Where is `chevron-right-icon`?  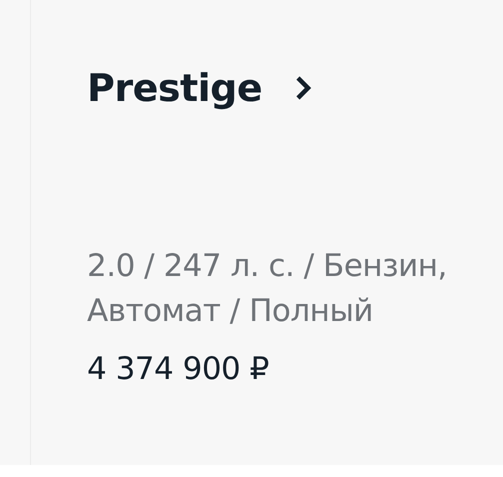
chevron-right-icon is located at coordinates (303, 88).